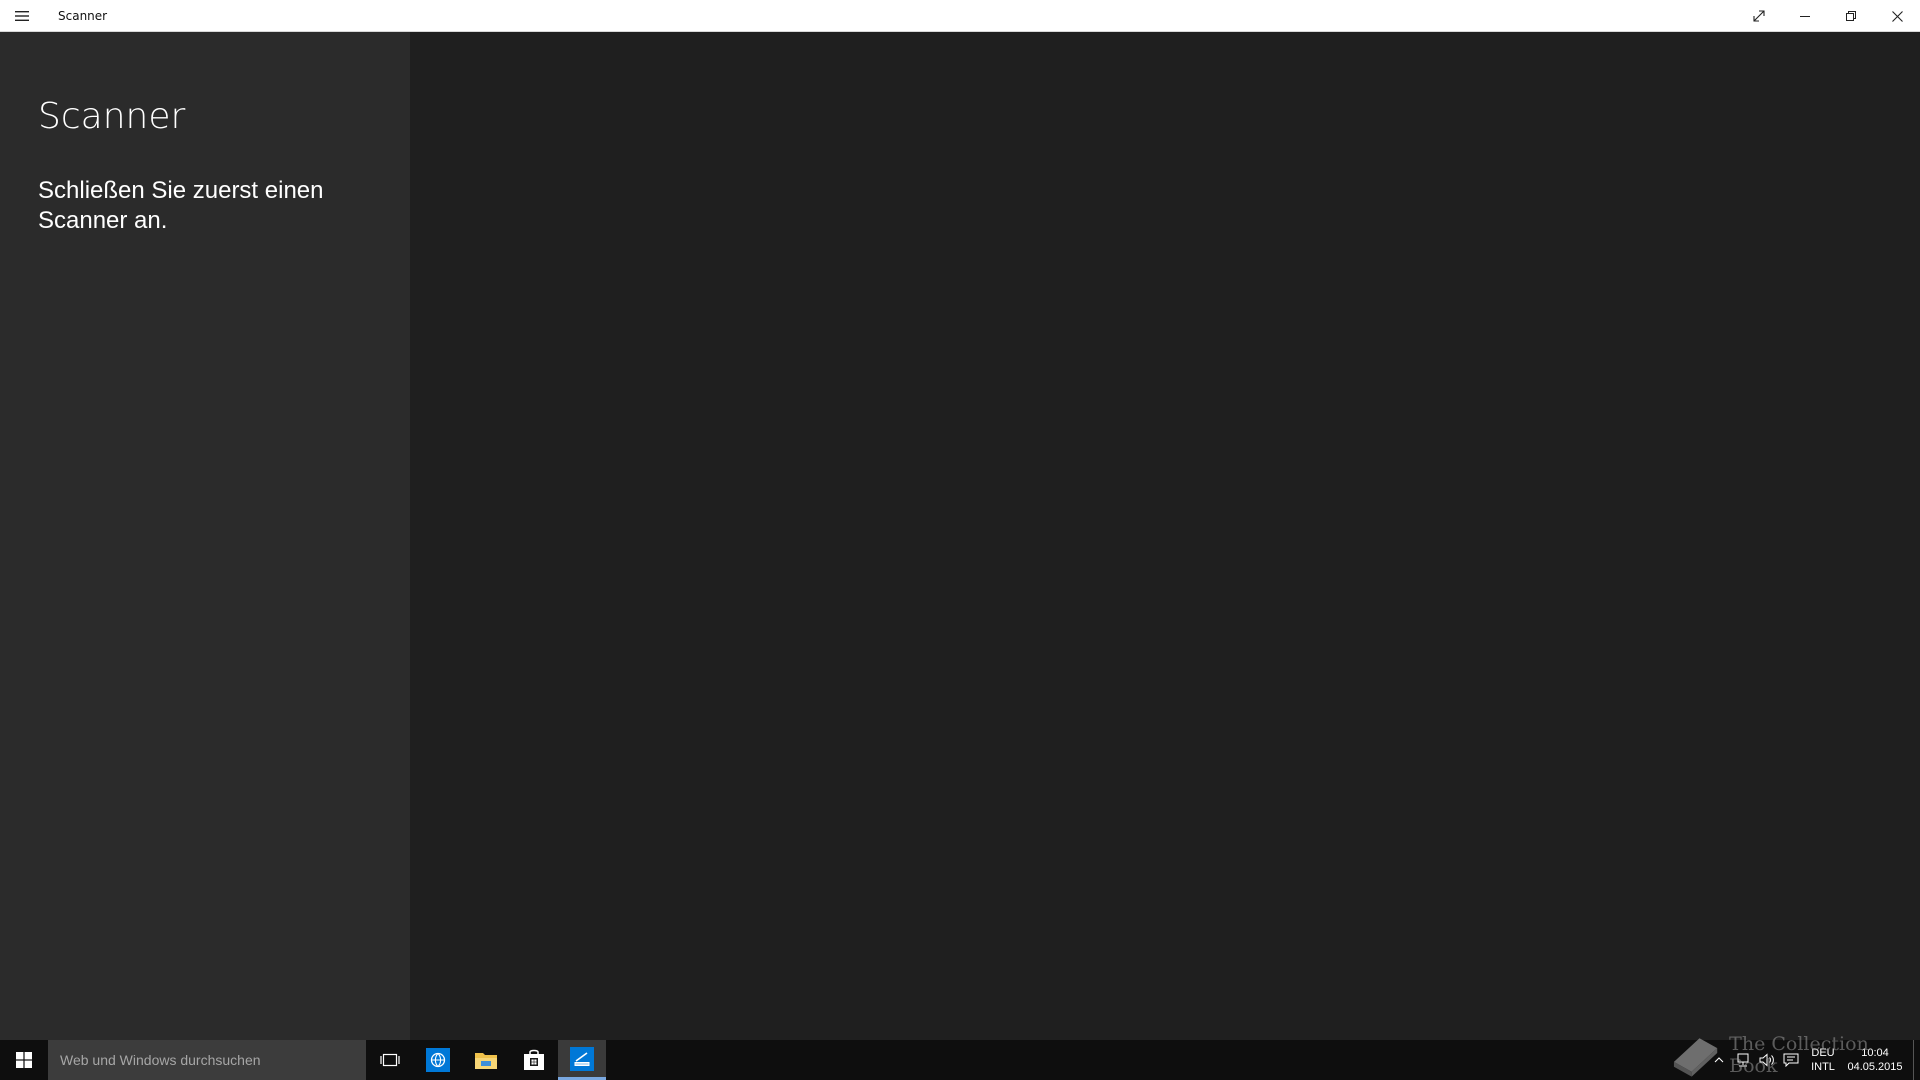 The height and width of the screenshot is (1080, 1920). I want to click on restore-icon, so click(1851, 16).